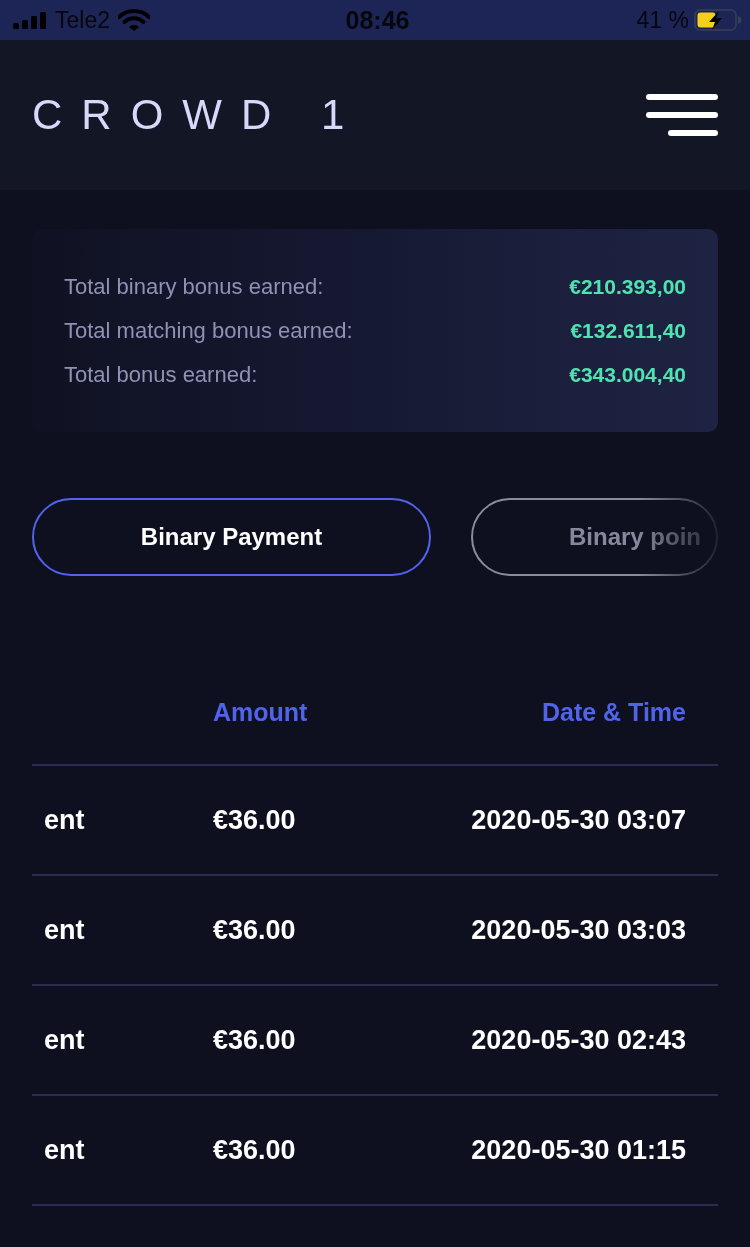 The image size is (750, 1247). I want to click on bonus-label: Total bonus earned:, so click(161, 375).